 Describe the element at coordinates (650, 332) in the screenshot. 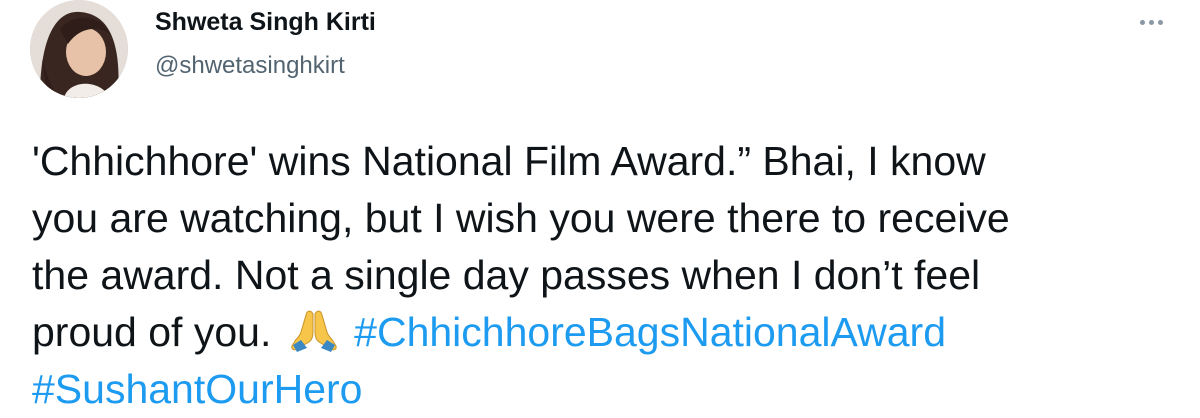

I see `hashtag-link: #ChhichhoreBagsNationalAward` at that location.